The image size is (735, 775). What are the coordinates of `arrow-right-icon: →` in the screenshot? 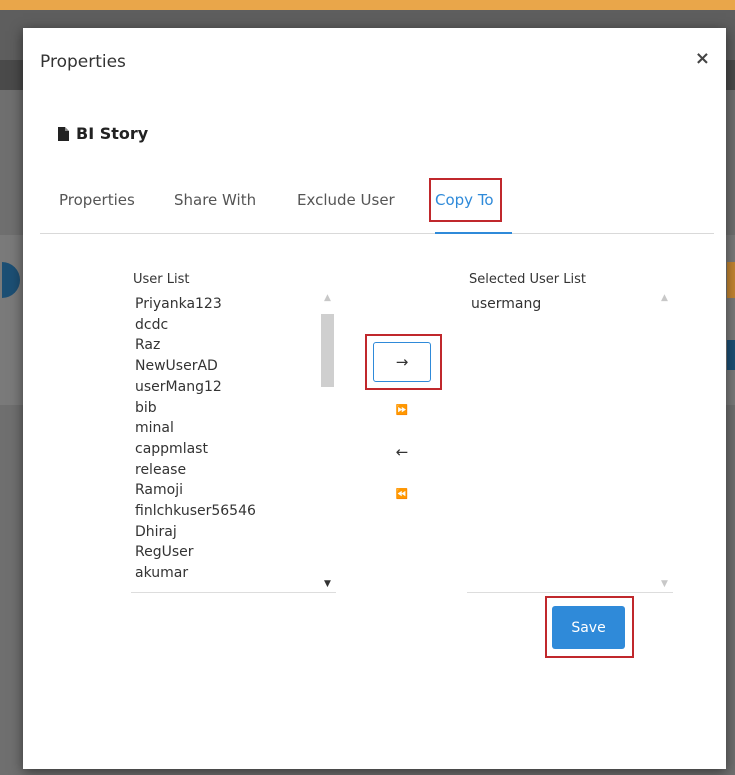 It's located at (402, 362).